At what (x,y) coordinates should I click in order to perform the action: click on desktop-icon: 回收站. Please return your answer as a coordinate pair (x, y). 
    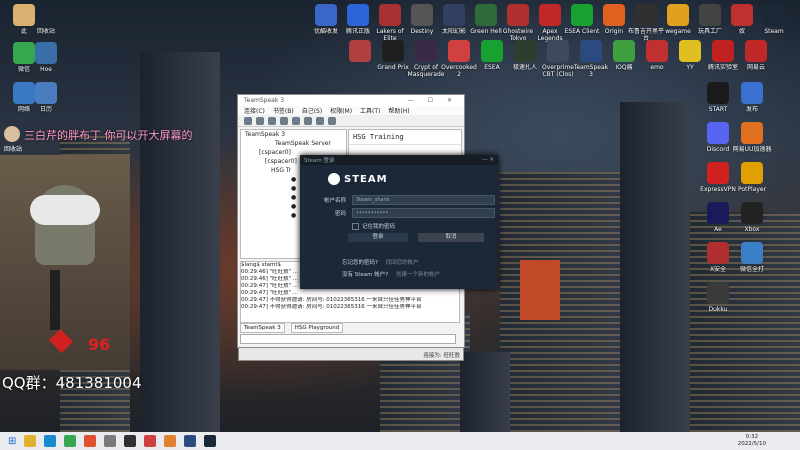
    Looking at the image, I should click on (46, 23).